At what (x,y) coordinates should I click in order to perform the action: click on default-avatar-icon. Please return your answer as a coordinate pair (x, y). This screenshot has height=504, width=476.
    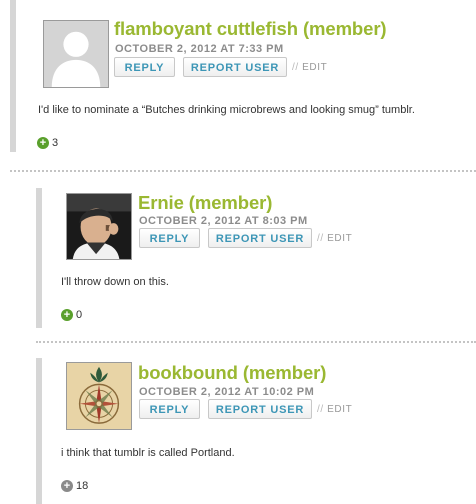
    Looking at the image, I should click on (76, 54).